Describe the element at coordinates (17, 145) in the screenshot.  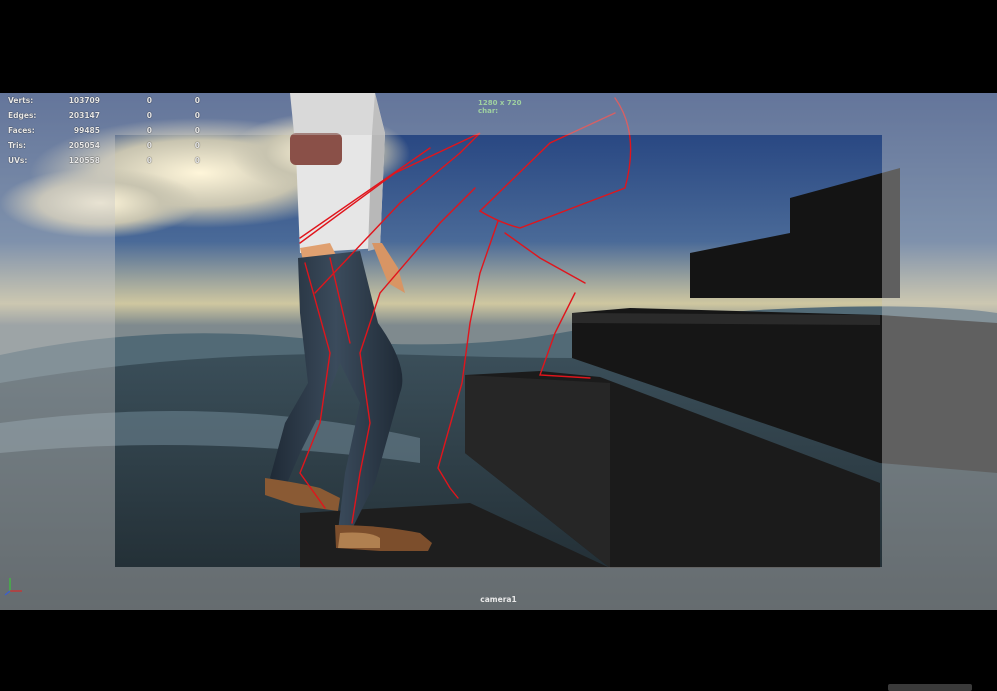
I see `hud-label: Tris:` at that location.